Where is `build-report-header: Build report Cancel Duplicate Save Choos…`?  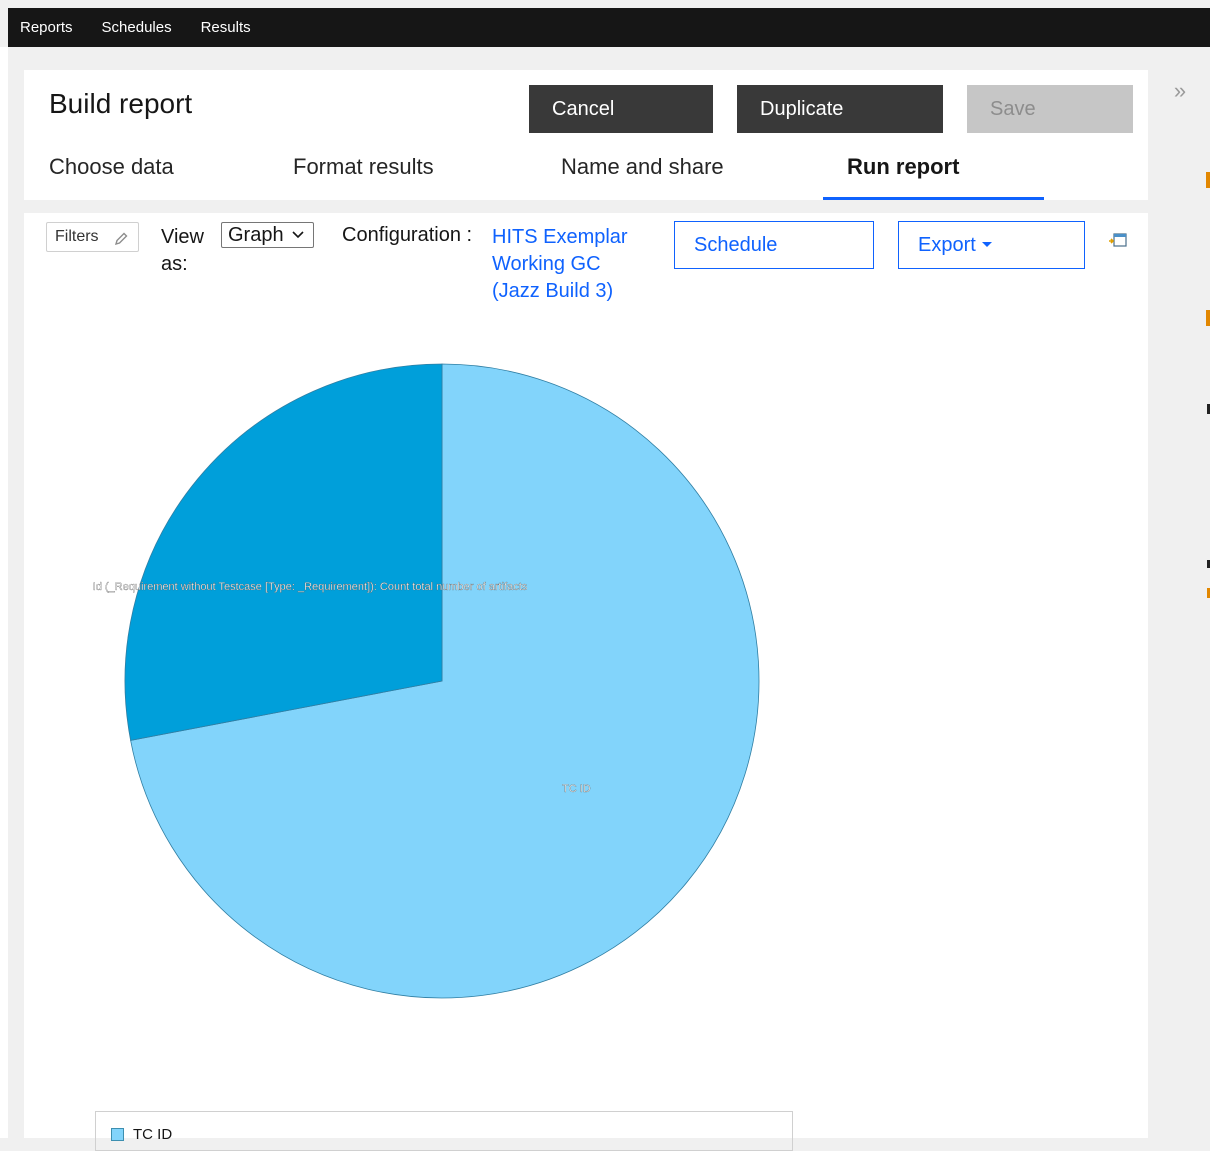
build-report-header: Build report Cancel Duplicate Save Choos… is located at coordinates (586, 135).